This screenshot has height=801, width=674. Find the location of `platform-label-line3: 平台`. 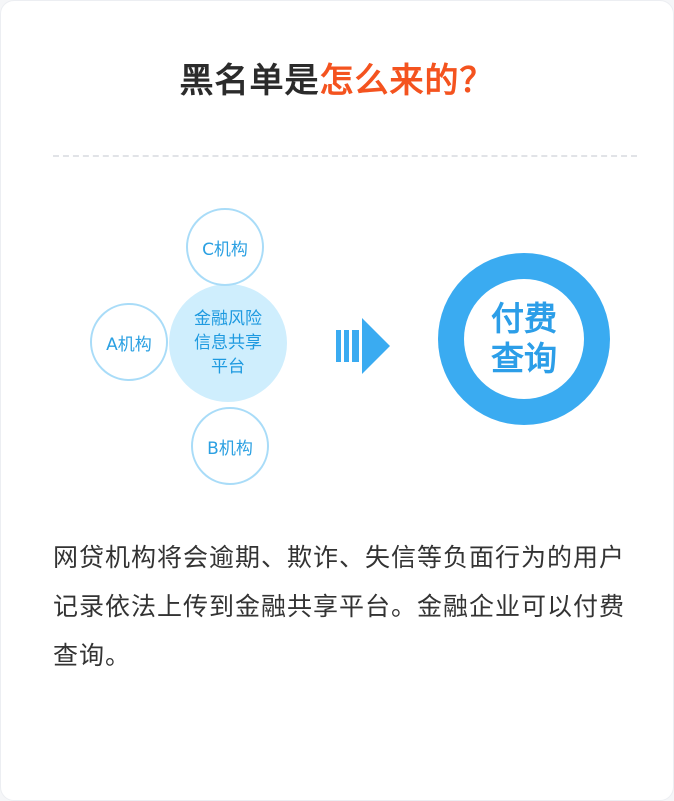

platform-label-line3: 平台 is located at coordinates (228, 367).